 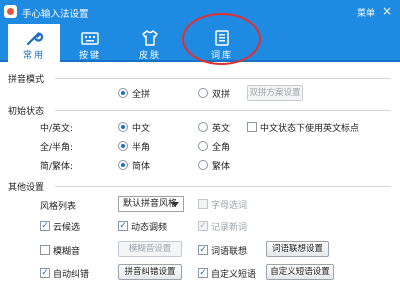 I want to click on style-select: 默认拼音风格, so click(x=151, y=204).